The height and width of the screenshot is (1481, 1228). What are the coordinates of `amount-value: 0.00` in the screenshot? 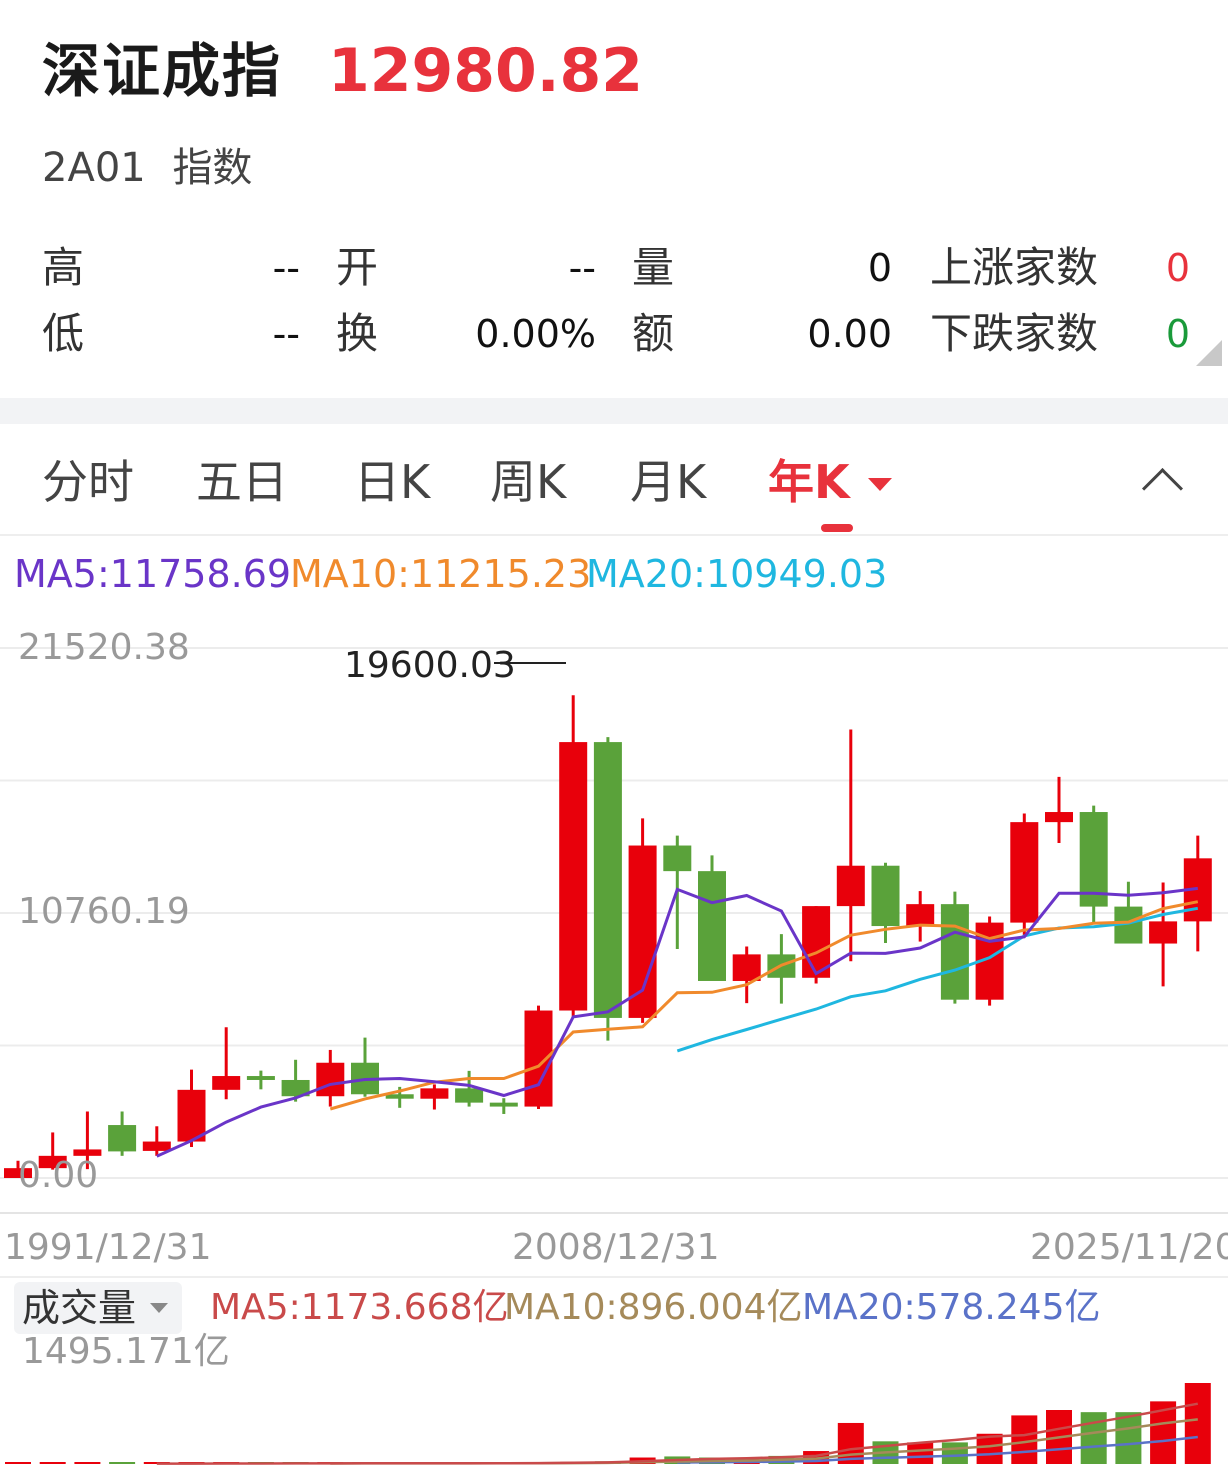 It's located at (849, 334).